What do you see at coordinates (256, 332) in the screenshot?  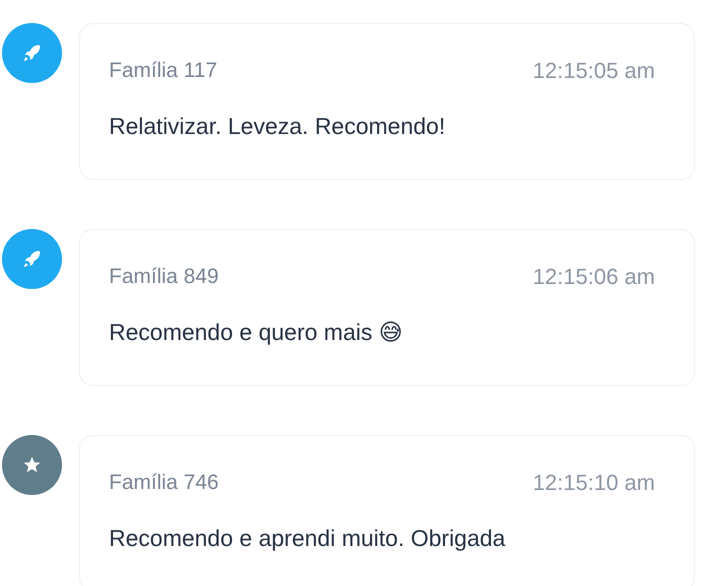 I see `message-text: Recomendo e quero mais 😅` at bounding box center [256, 332].